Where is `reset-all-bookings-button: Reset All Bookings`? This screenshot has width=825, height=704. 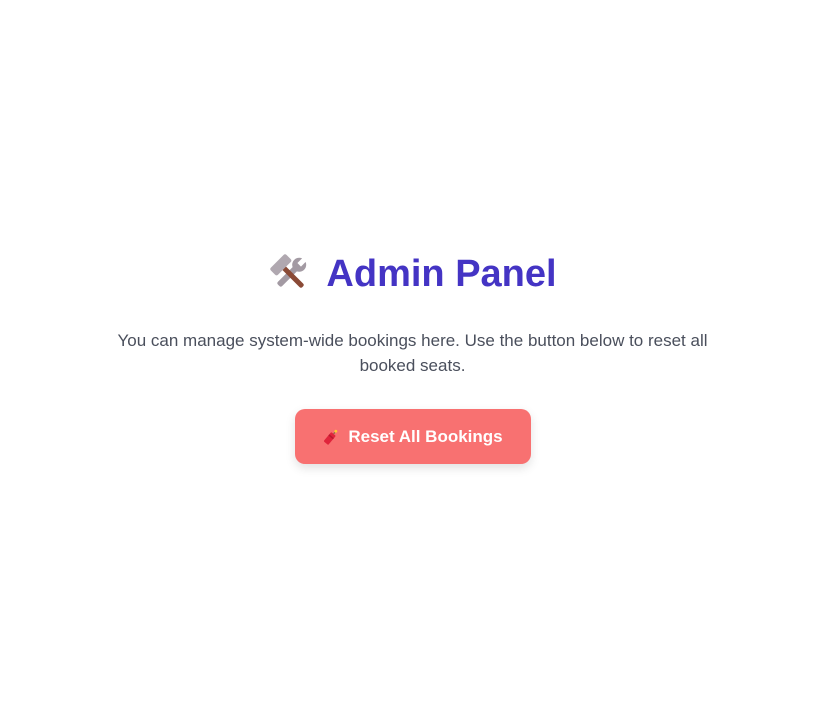 reset-all-bookings-button: Reset All Bookings is located at coordinates (412, 436).